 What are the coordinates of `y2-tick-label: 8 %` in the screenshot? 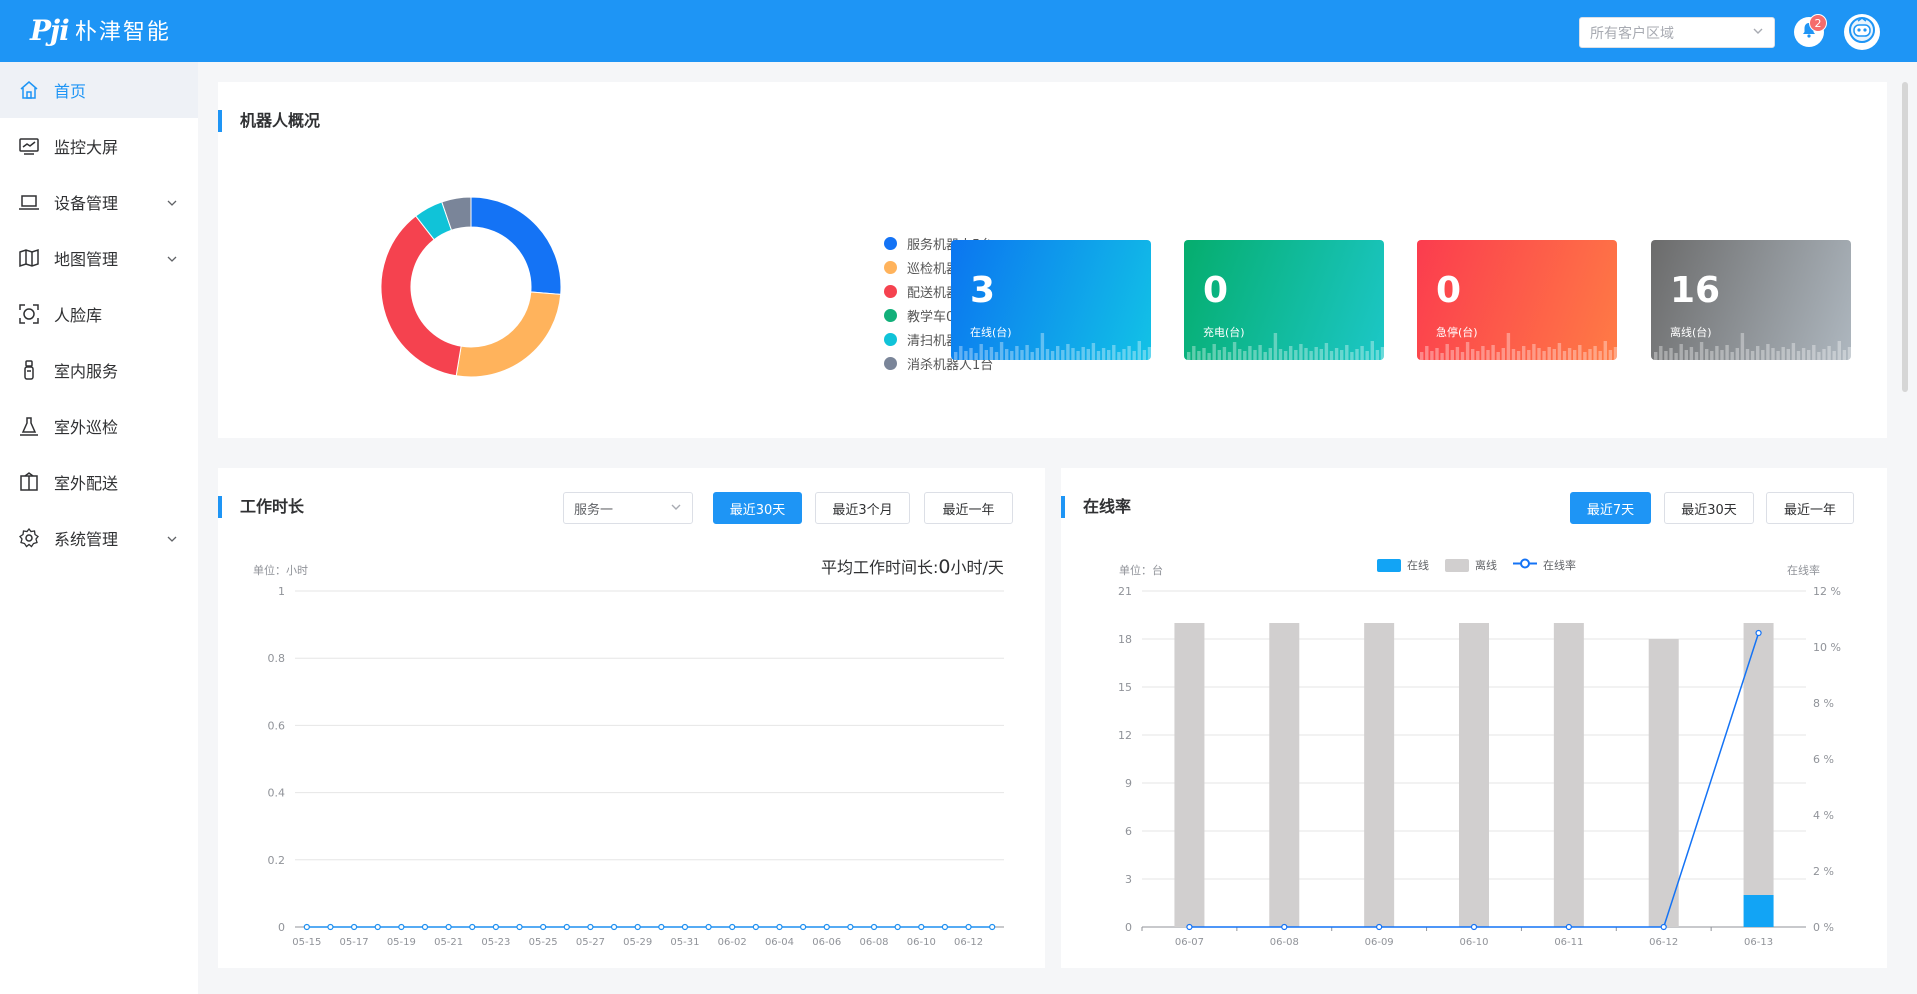 It's located at (1823, 703).